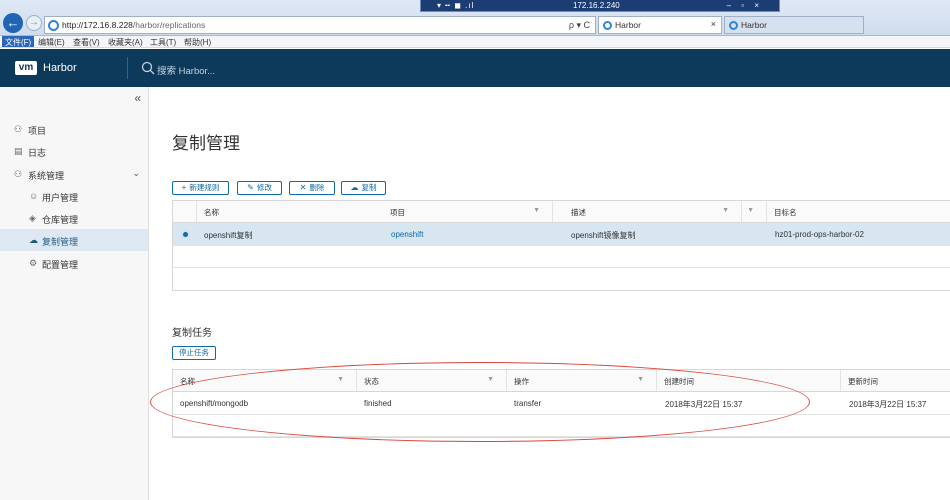 The width and height of the screenshot is (950, 500). I want to click on rule-name: openshift复制, so click(228, 235).